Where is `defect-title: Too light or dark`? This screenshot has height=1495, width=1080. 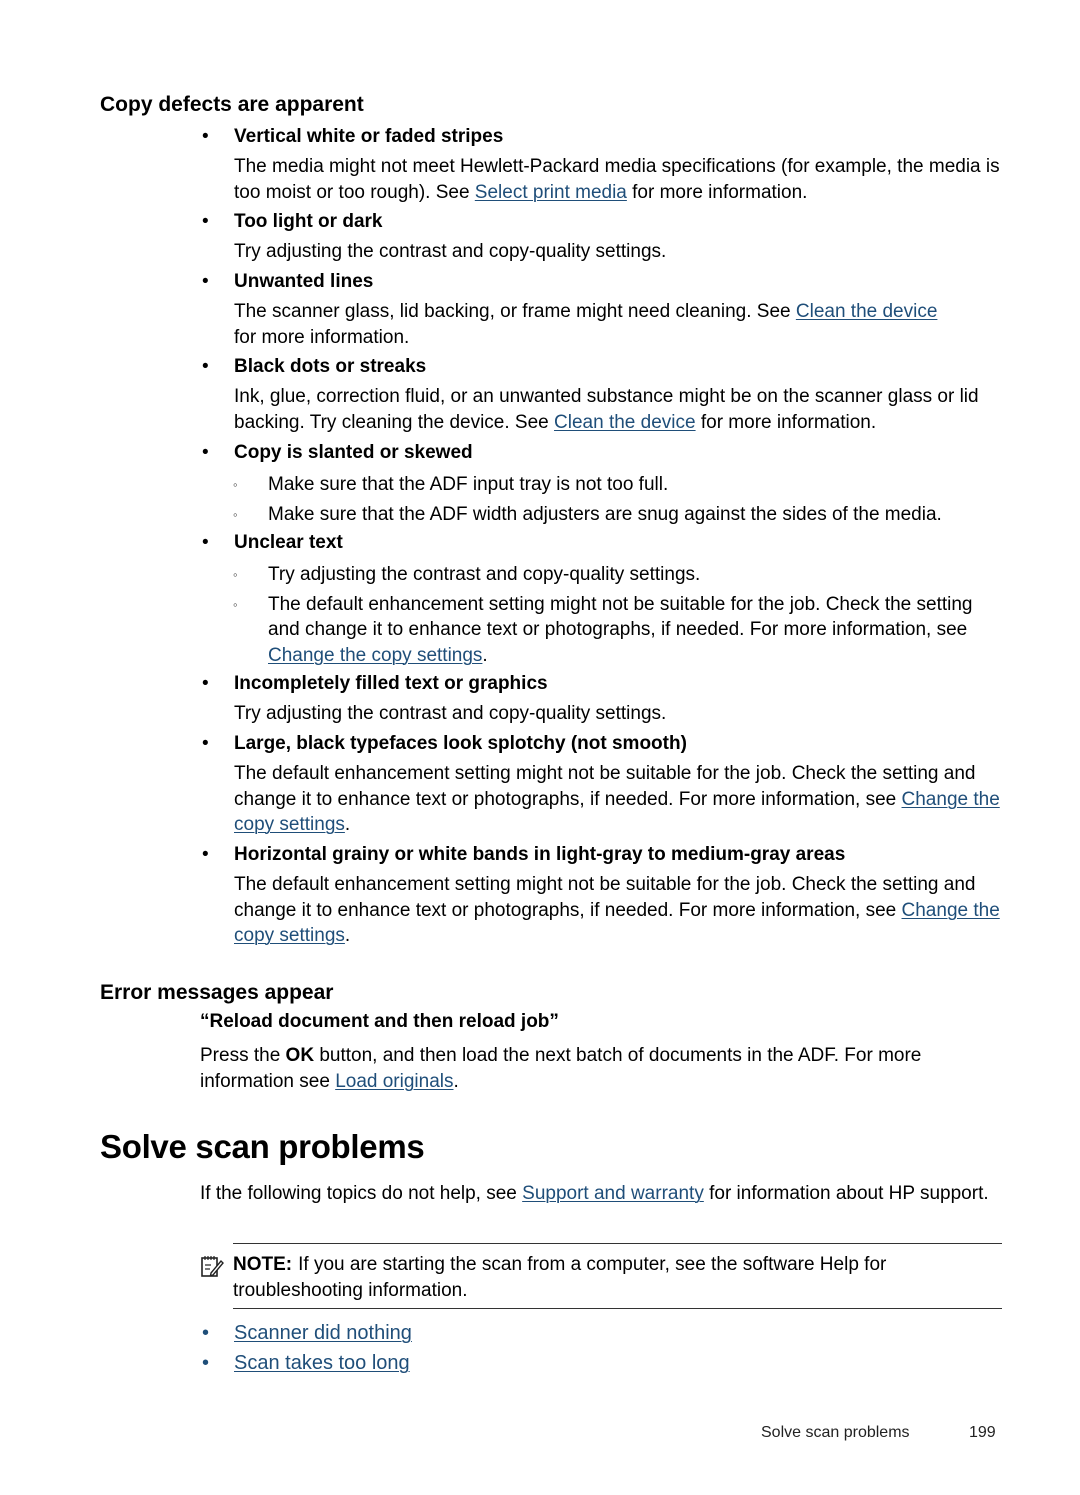 defect-title: Too light or dark is located at coordinates (308, 221).